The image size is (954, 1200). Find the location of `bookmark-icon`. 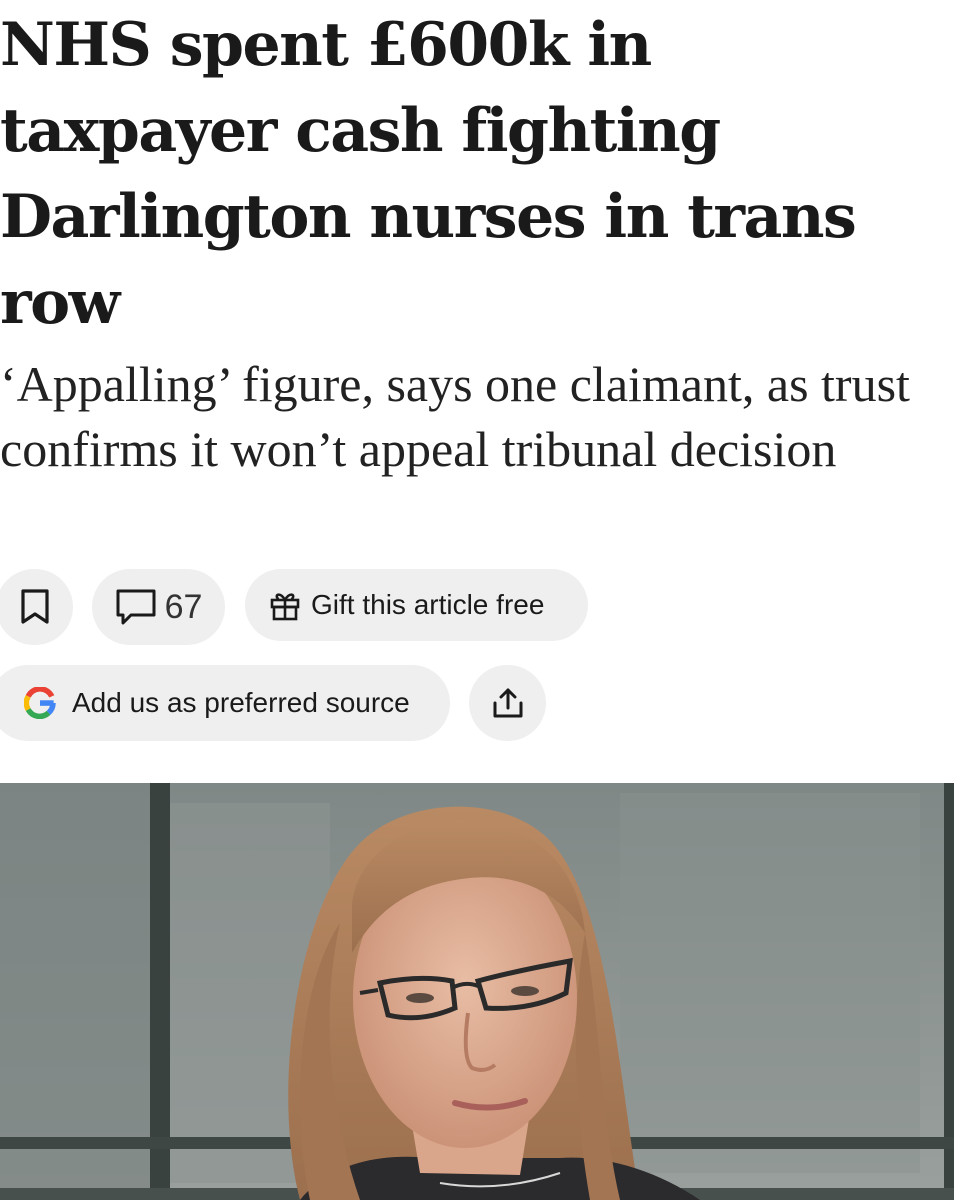

bookmark-icon is located at coordinates (35, 607).